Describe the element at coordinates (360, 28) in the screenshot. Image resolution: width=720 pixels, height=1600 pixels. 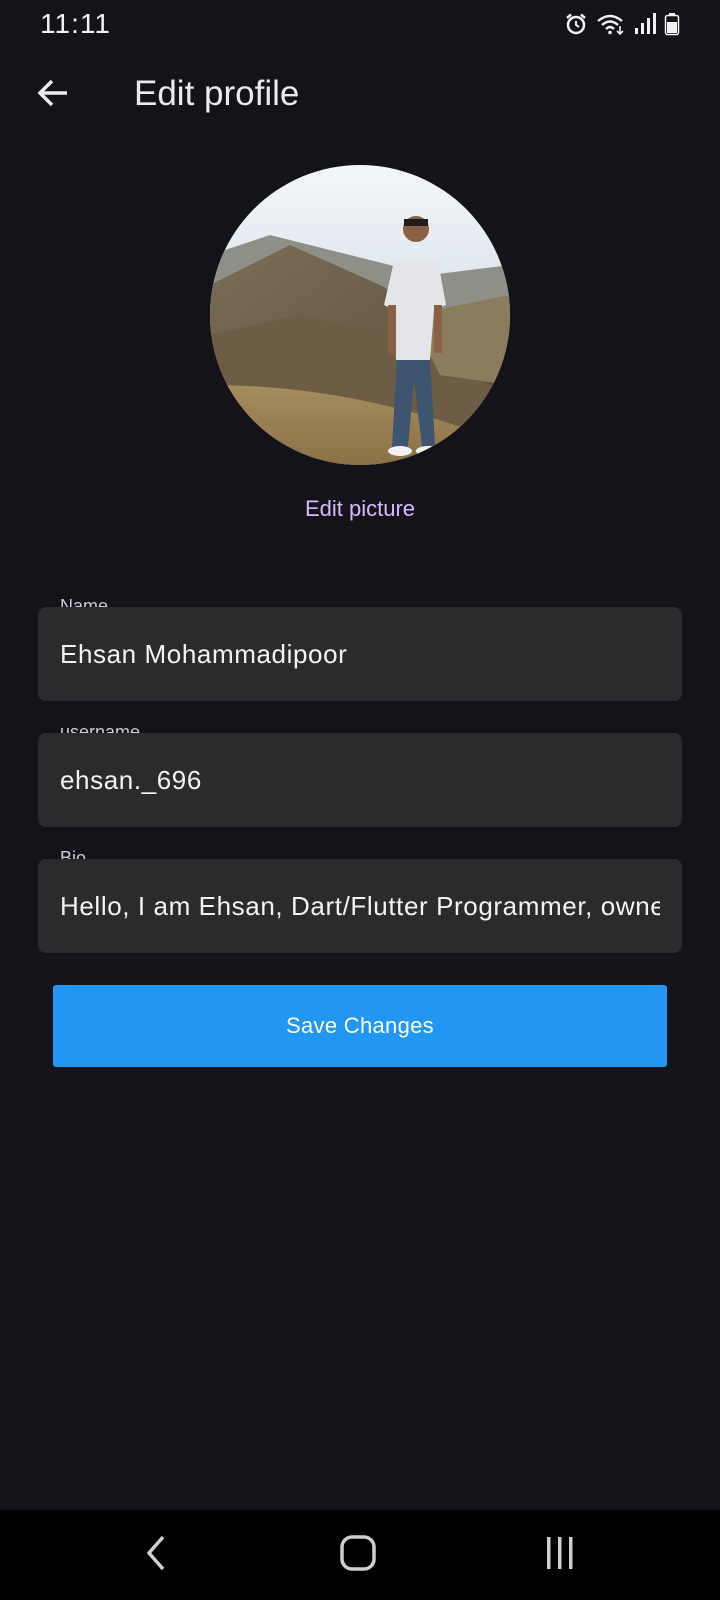
I see `status-bar: 11:11` at that location.